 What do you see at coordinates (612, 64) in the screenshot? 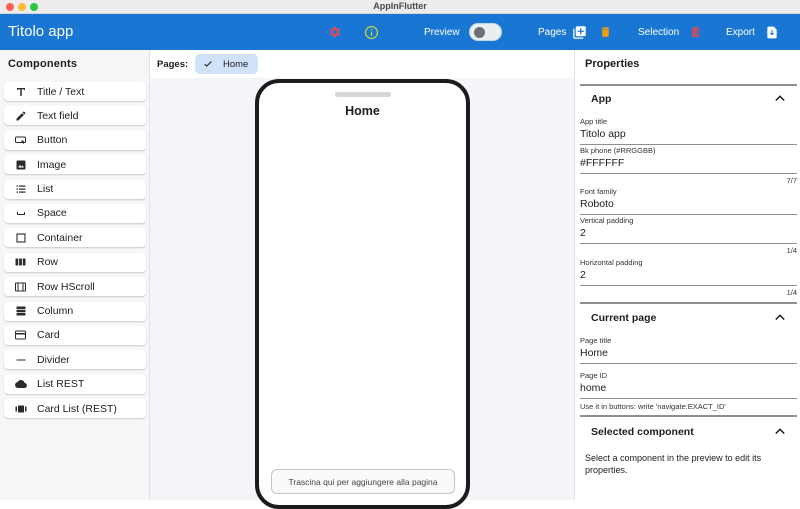
I see `properties-heading: Properties` at bounding box center [612, 64].